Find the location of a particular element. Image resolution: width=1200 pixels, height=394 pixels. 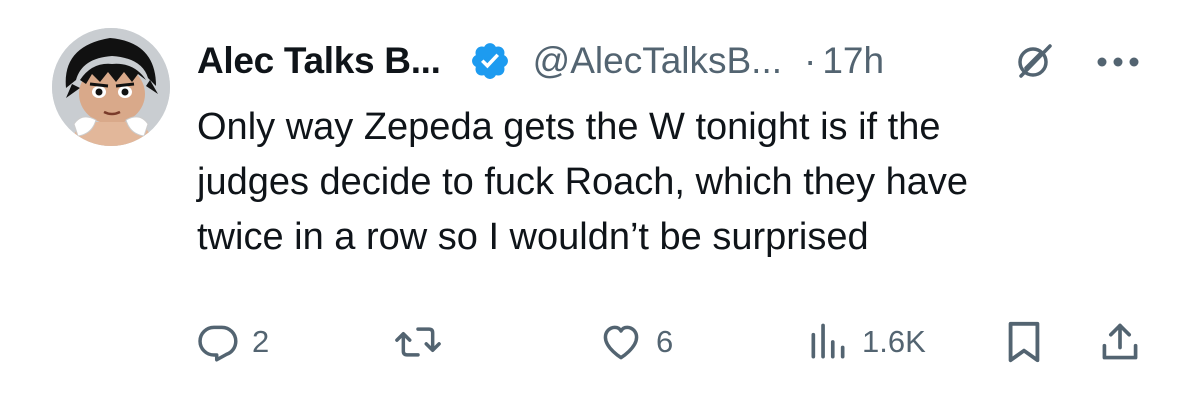

verified-badge-icon is located at coordinates (490, 61).